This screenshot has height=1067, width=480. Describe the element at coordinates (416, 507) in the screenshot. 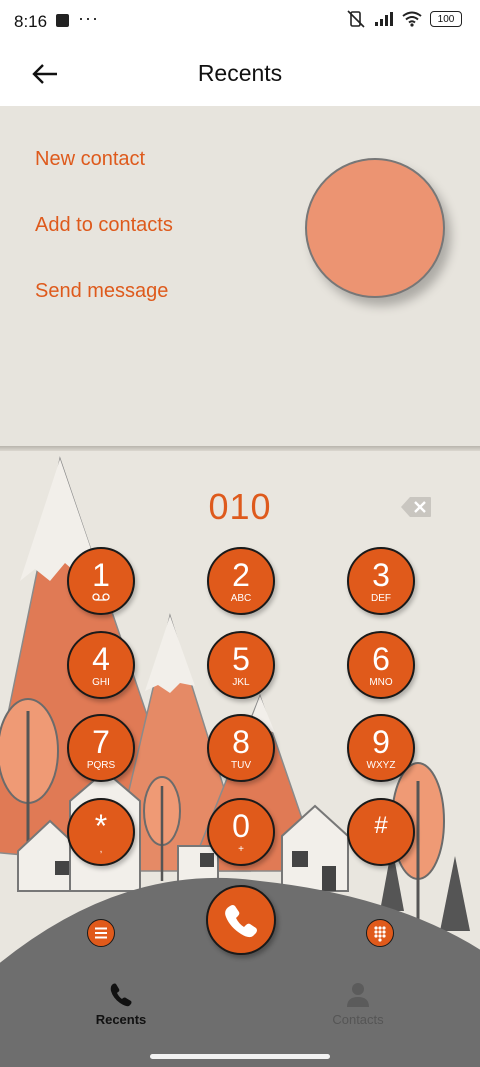

I see `backspace-icon` at that location.